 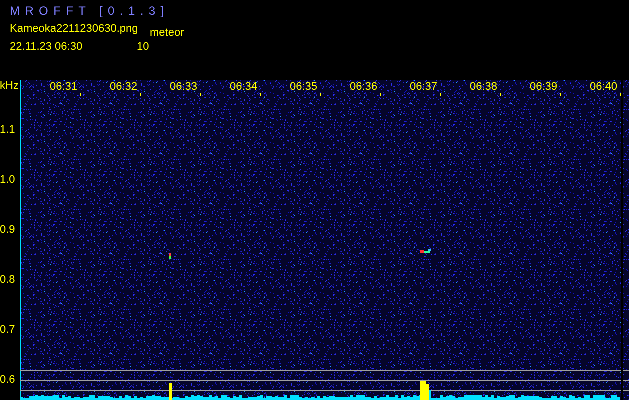 I want to click on frequency-label: 1.0, so click(x=8, y=180).